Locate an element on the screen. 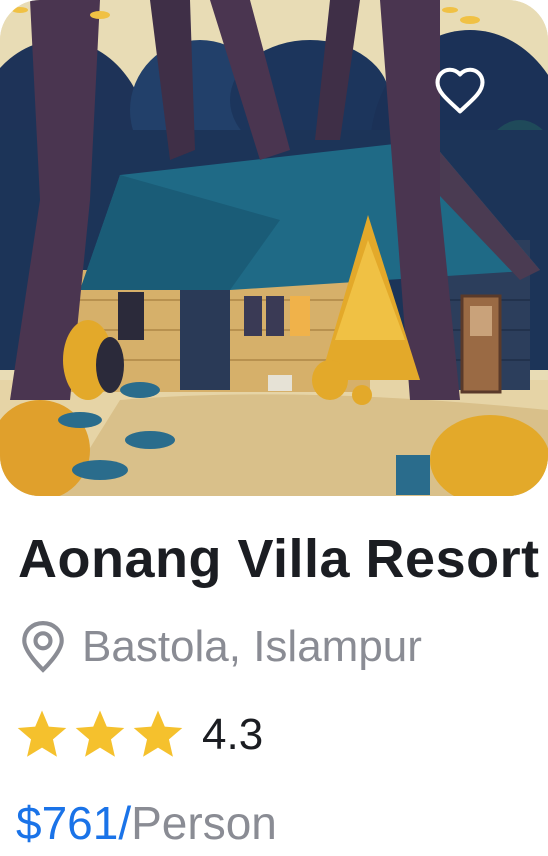  rating-row: 4.3 is located at coordinates (138, 735).